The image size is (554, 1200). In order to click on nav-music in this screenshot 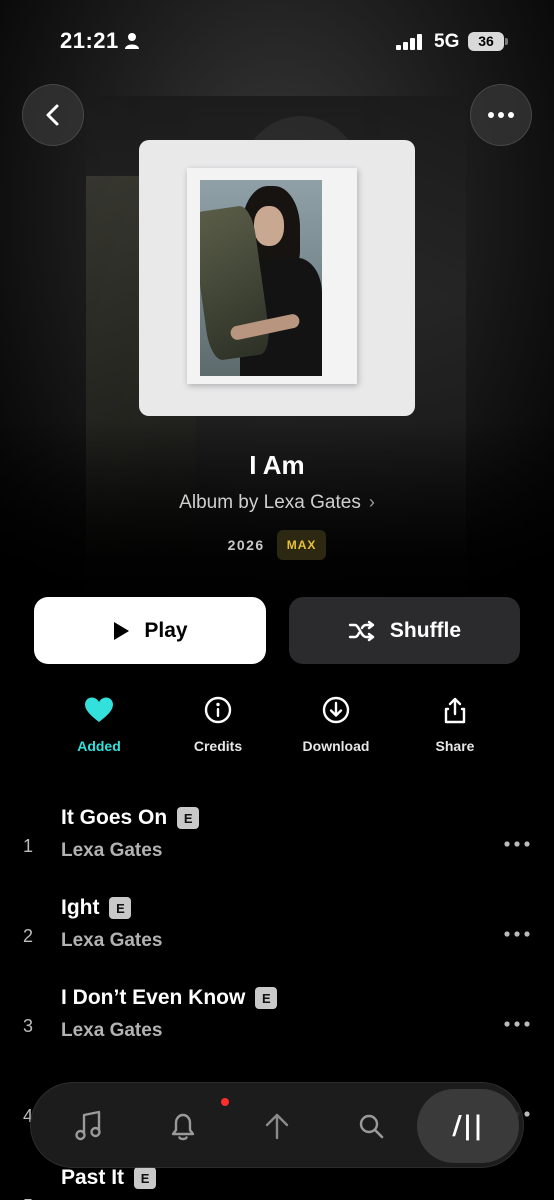, I will do `click(89, 1126)`.